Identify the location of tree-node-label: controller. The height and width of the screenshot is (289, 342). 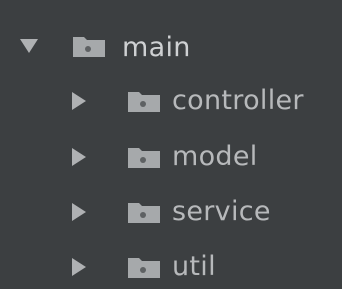
(238, 100).